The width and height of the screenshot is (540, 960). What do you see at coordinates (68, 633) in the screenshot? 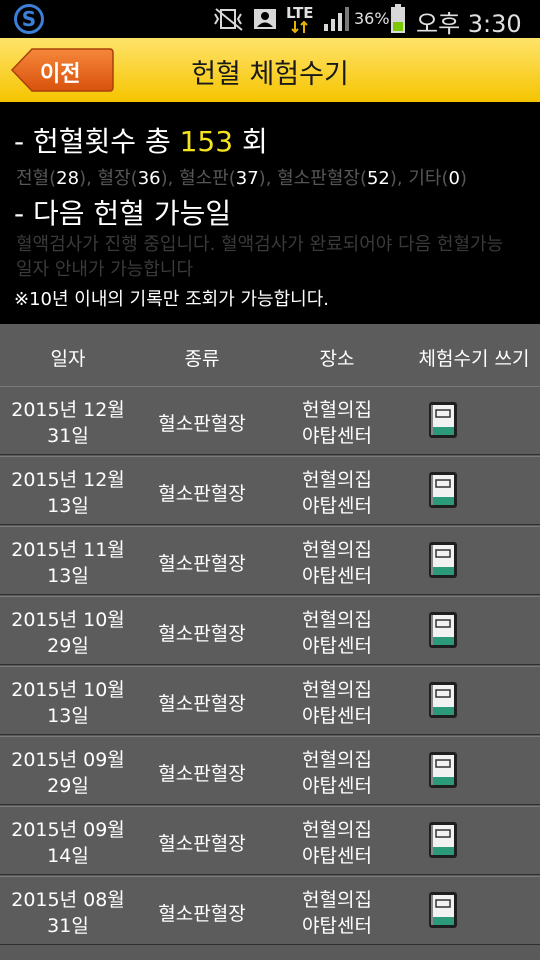
I see `row-date: 2015년 10월 29일` at bounding box center [68, 633].